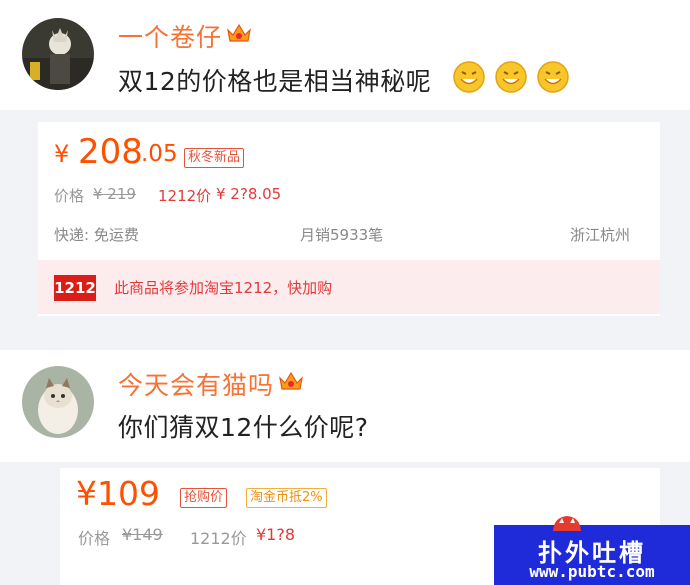 This screenshot has height=585, width=690. I want to click on new-arrival-tag: 秋冬新品, so click(214, 158).